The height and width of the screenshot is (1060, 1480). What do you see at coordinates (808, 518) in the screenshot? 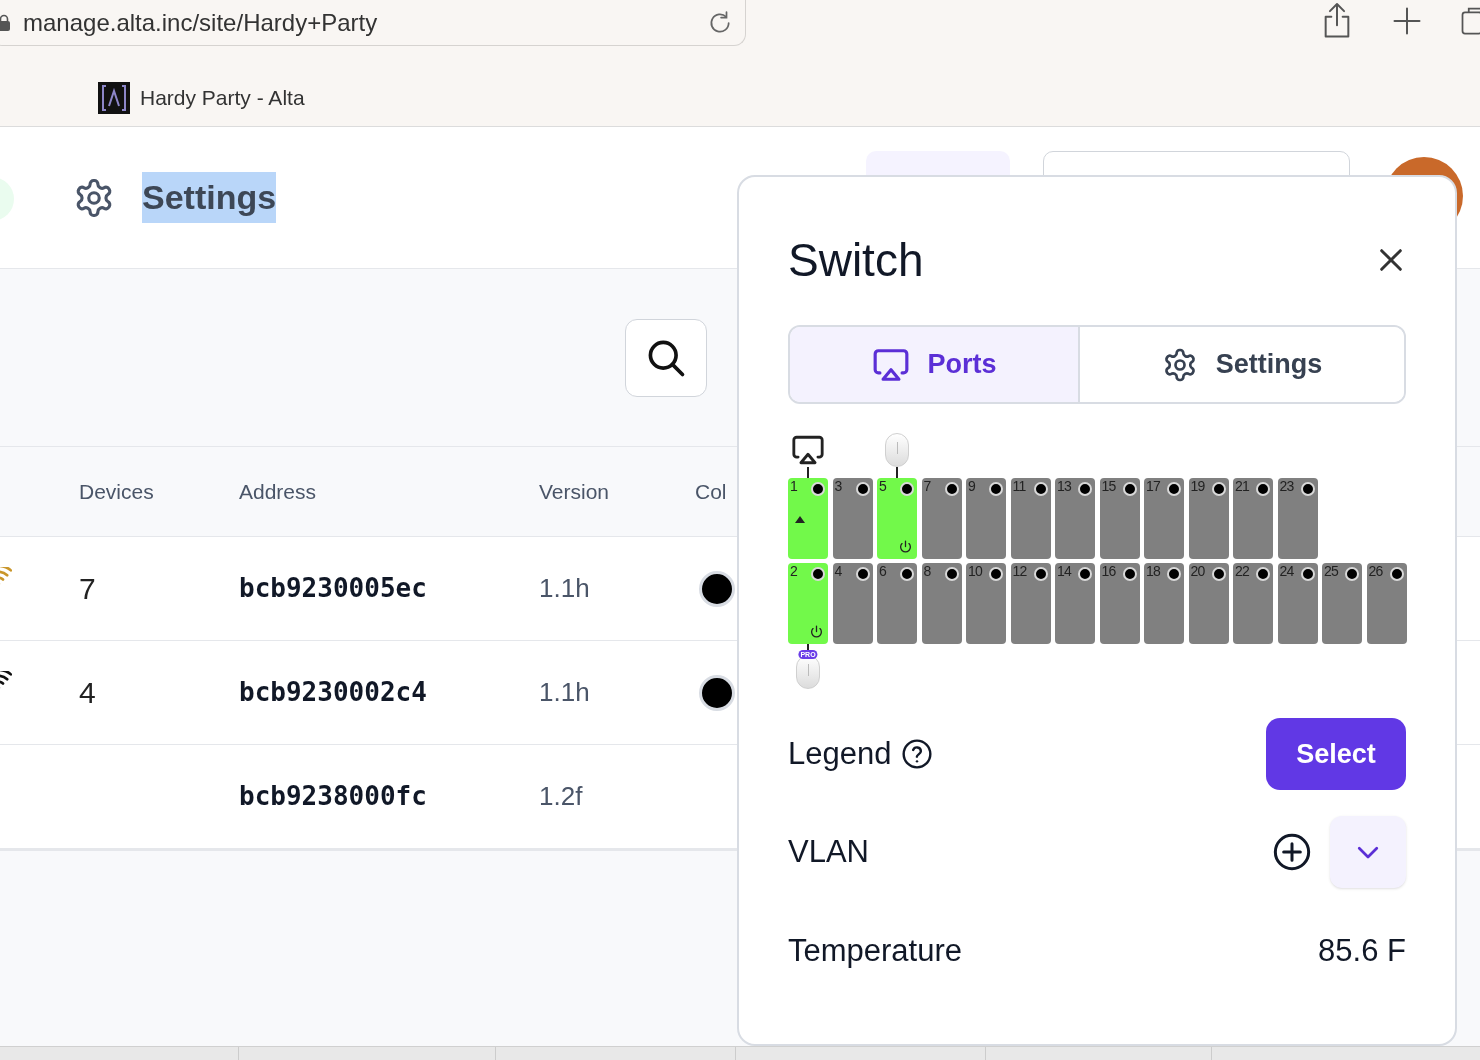
I see `switch-port: 1` at bounding box center [808, 518].